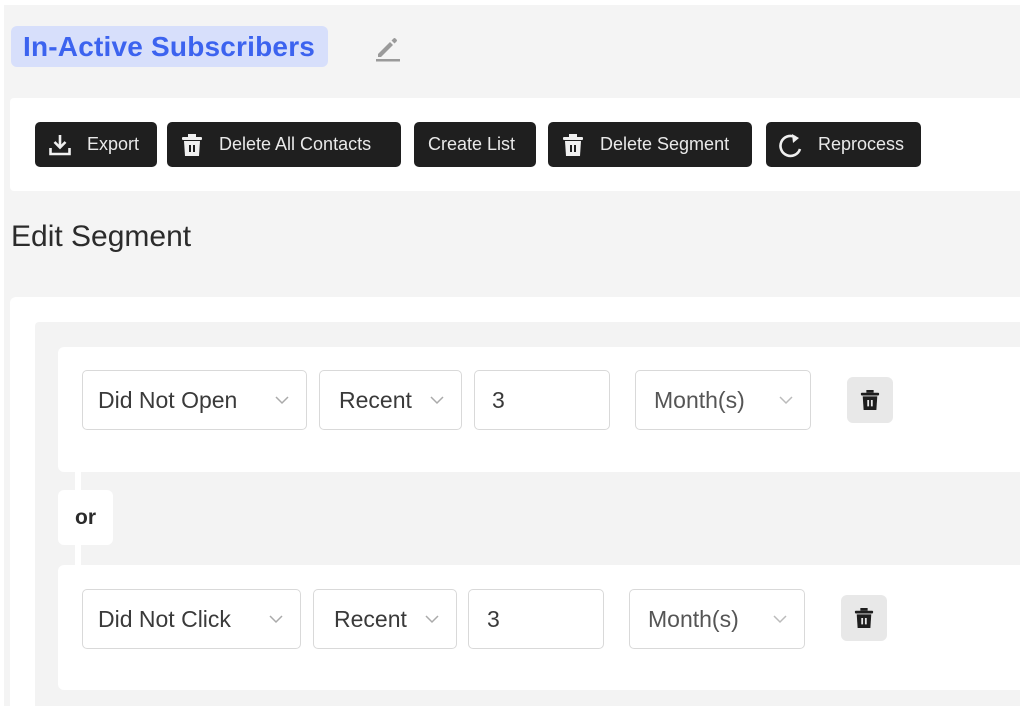  What do you see at coordinates (472, 144) in the screenshot?
I see `create-list-label: Create List` at bounding box center [472, 144].